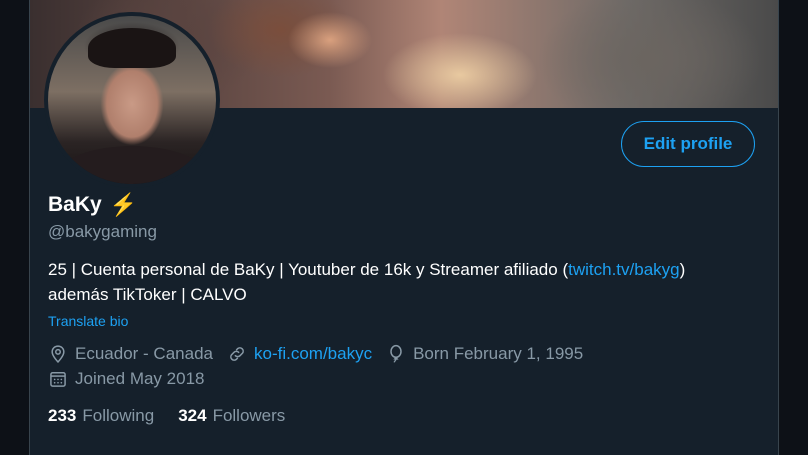  What do you see at coordinates (102, 231) in the screenshot?
I see `profile-handle: @bakygaming` at bounding box center [102, 231].